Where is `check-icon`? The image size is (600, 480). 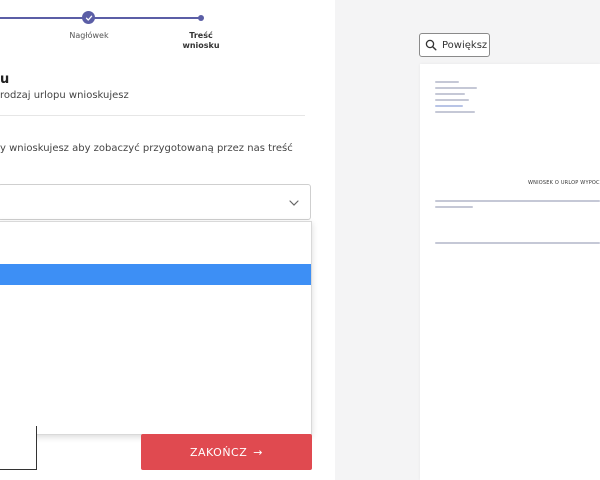 check-icon is located at coordinates (88, 18).